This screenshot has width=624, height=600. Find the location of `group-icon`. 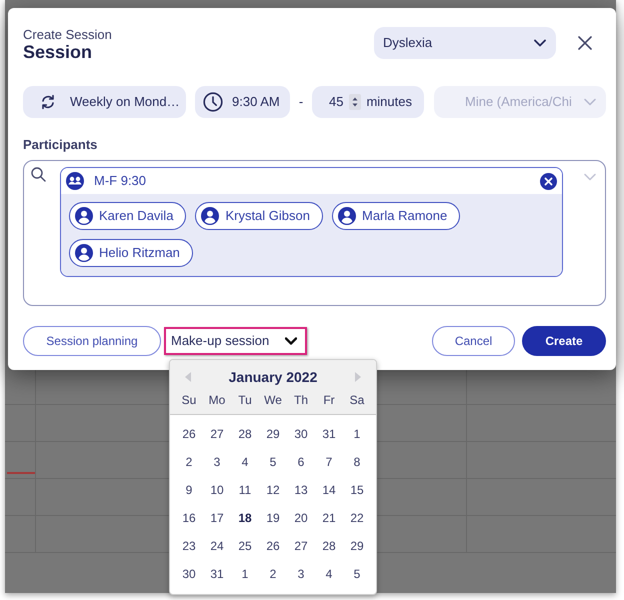

group-icon is located at coordinates (75, 181).